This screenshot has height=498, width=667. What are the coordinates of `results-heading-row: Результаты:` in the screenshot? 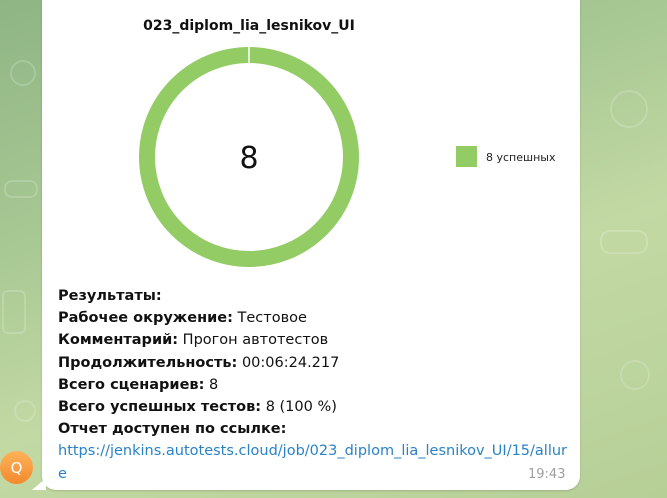 It's located at (315, 296).